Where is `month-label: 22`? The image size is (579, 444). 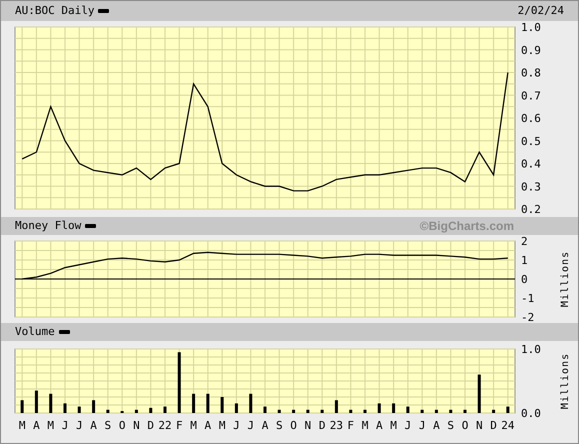
month-label: 22 is located at coordinates (165, 425).